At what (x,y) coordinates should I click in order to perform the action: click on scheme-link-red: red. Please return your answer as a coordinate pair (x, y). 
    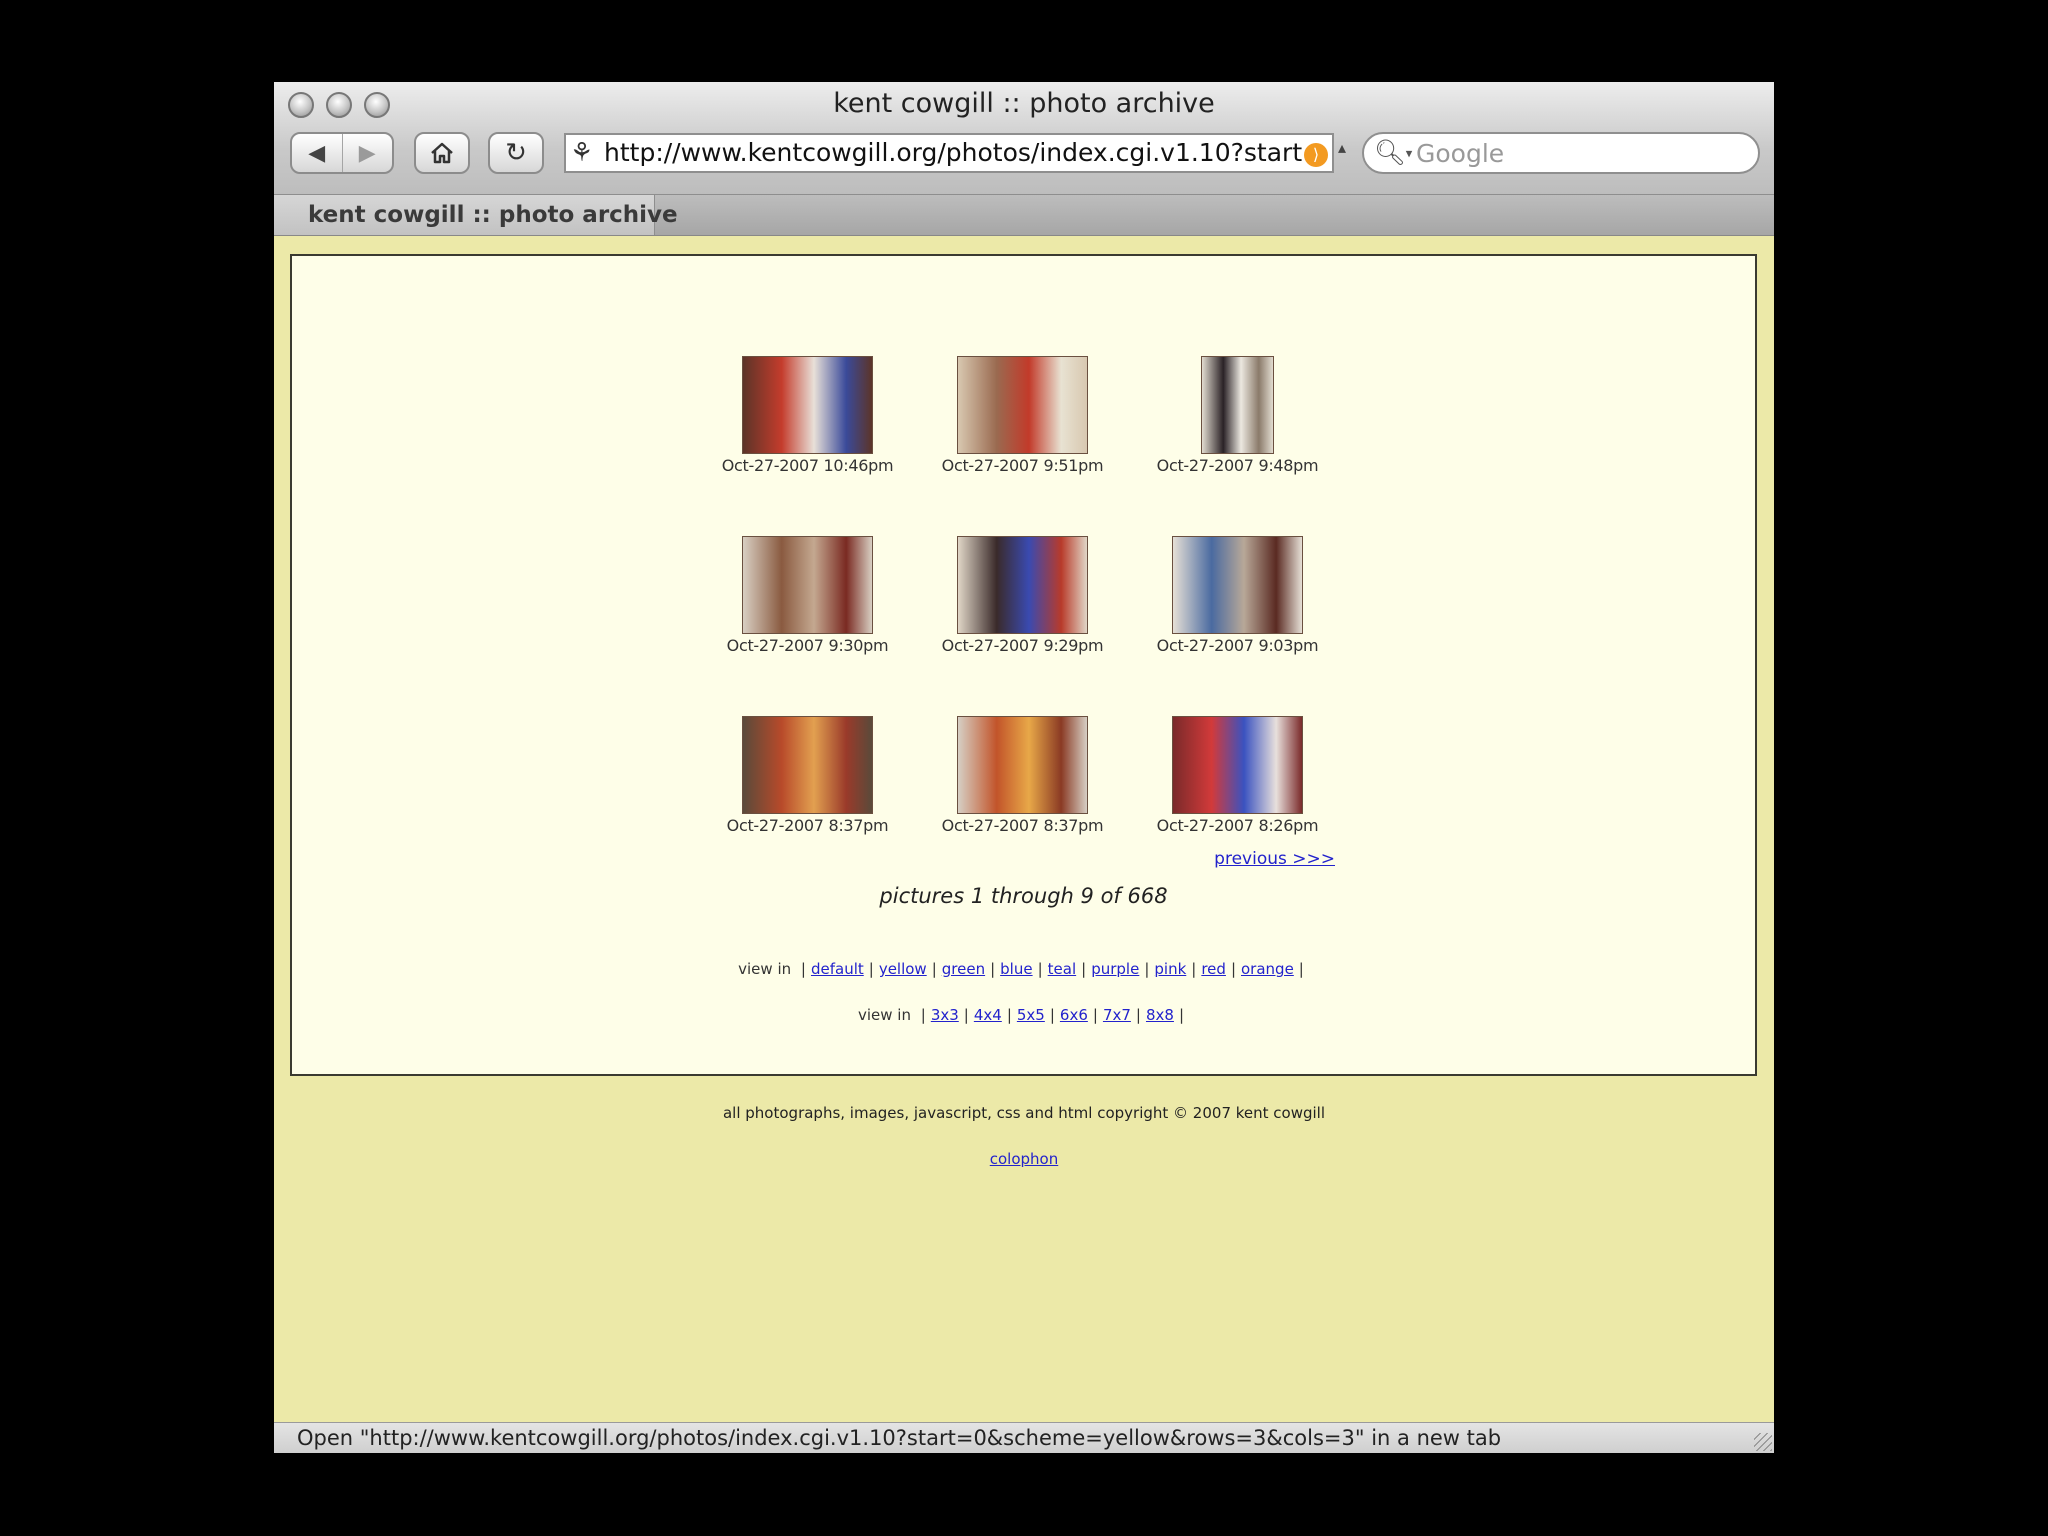
    Looking at the image, I should click on (1213, 969).